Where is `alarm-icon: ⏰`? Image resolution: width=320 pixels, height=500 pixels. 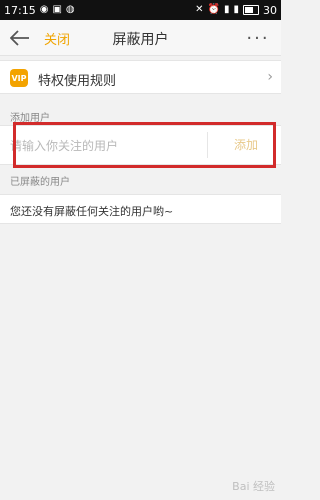 alarm-icon: ⏰ is located at coordinates (213, 9).